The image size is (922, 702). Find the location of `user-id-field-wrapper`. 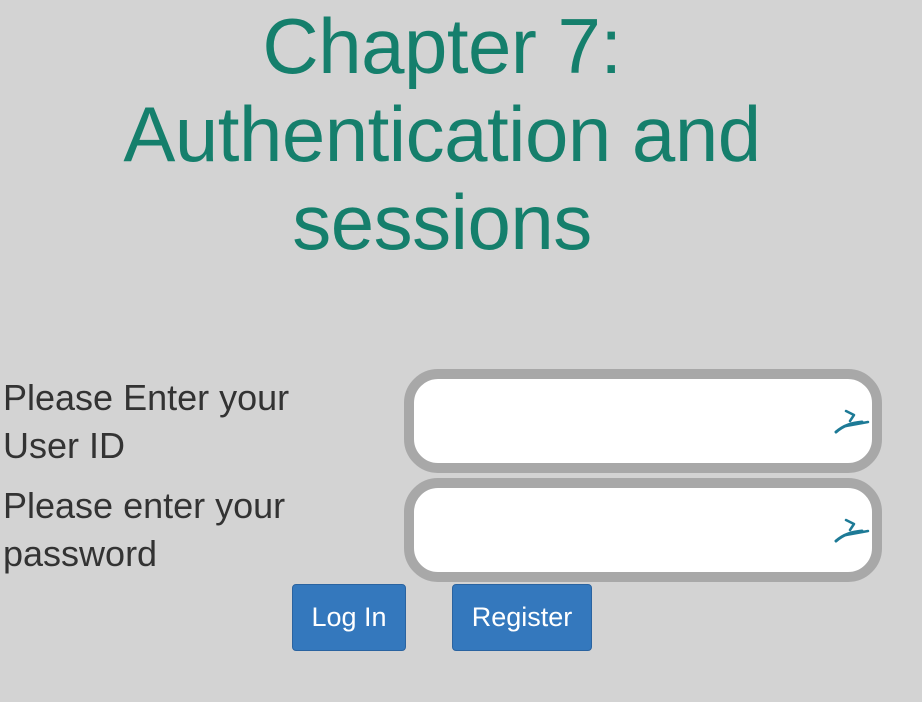

user-id-field-wrapper is located at coordinates (643, 421).